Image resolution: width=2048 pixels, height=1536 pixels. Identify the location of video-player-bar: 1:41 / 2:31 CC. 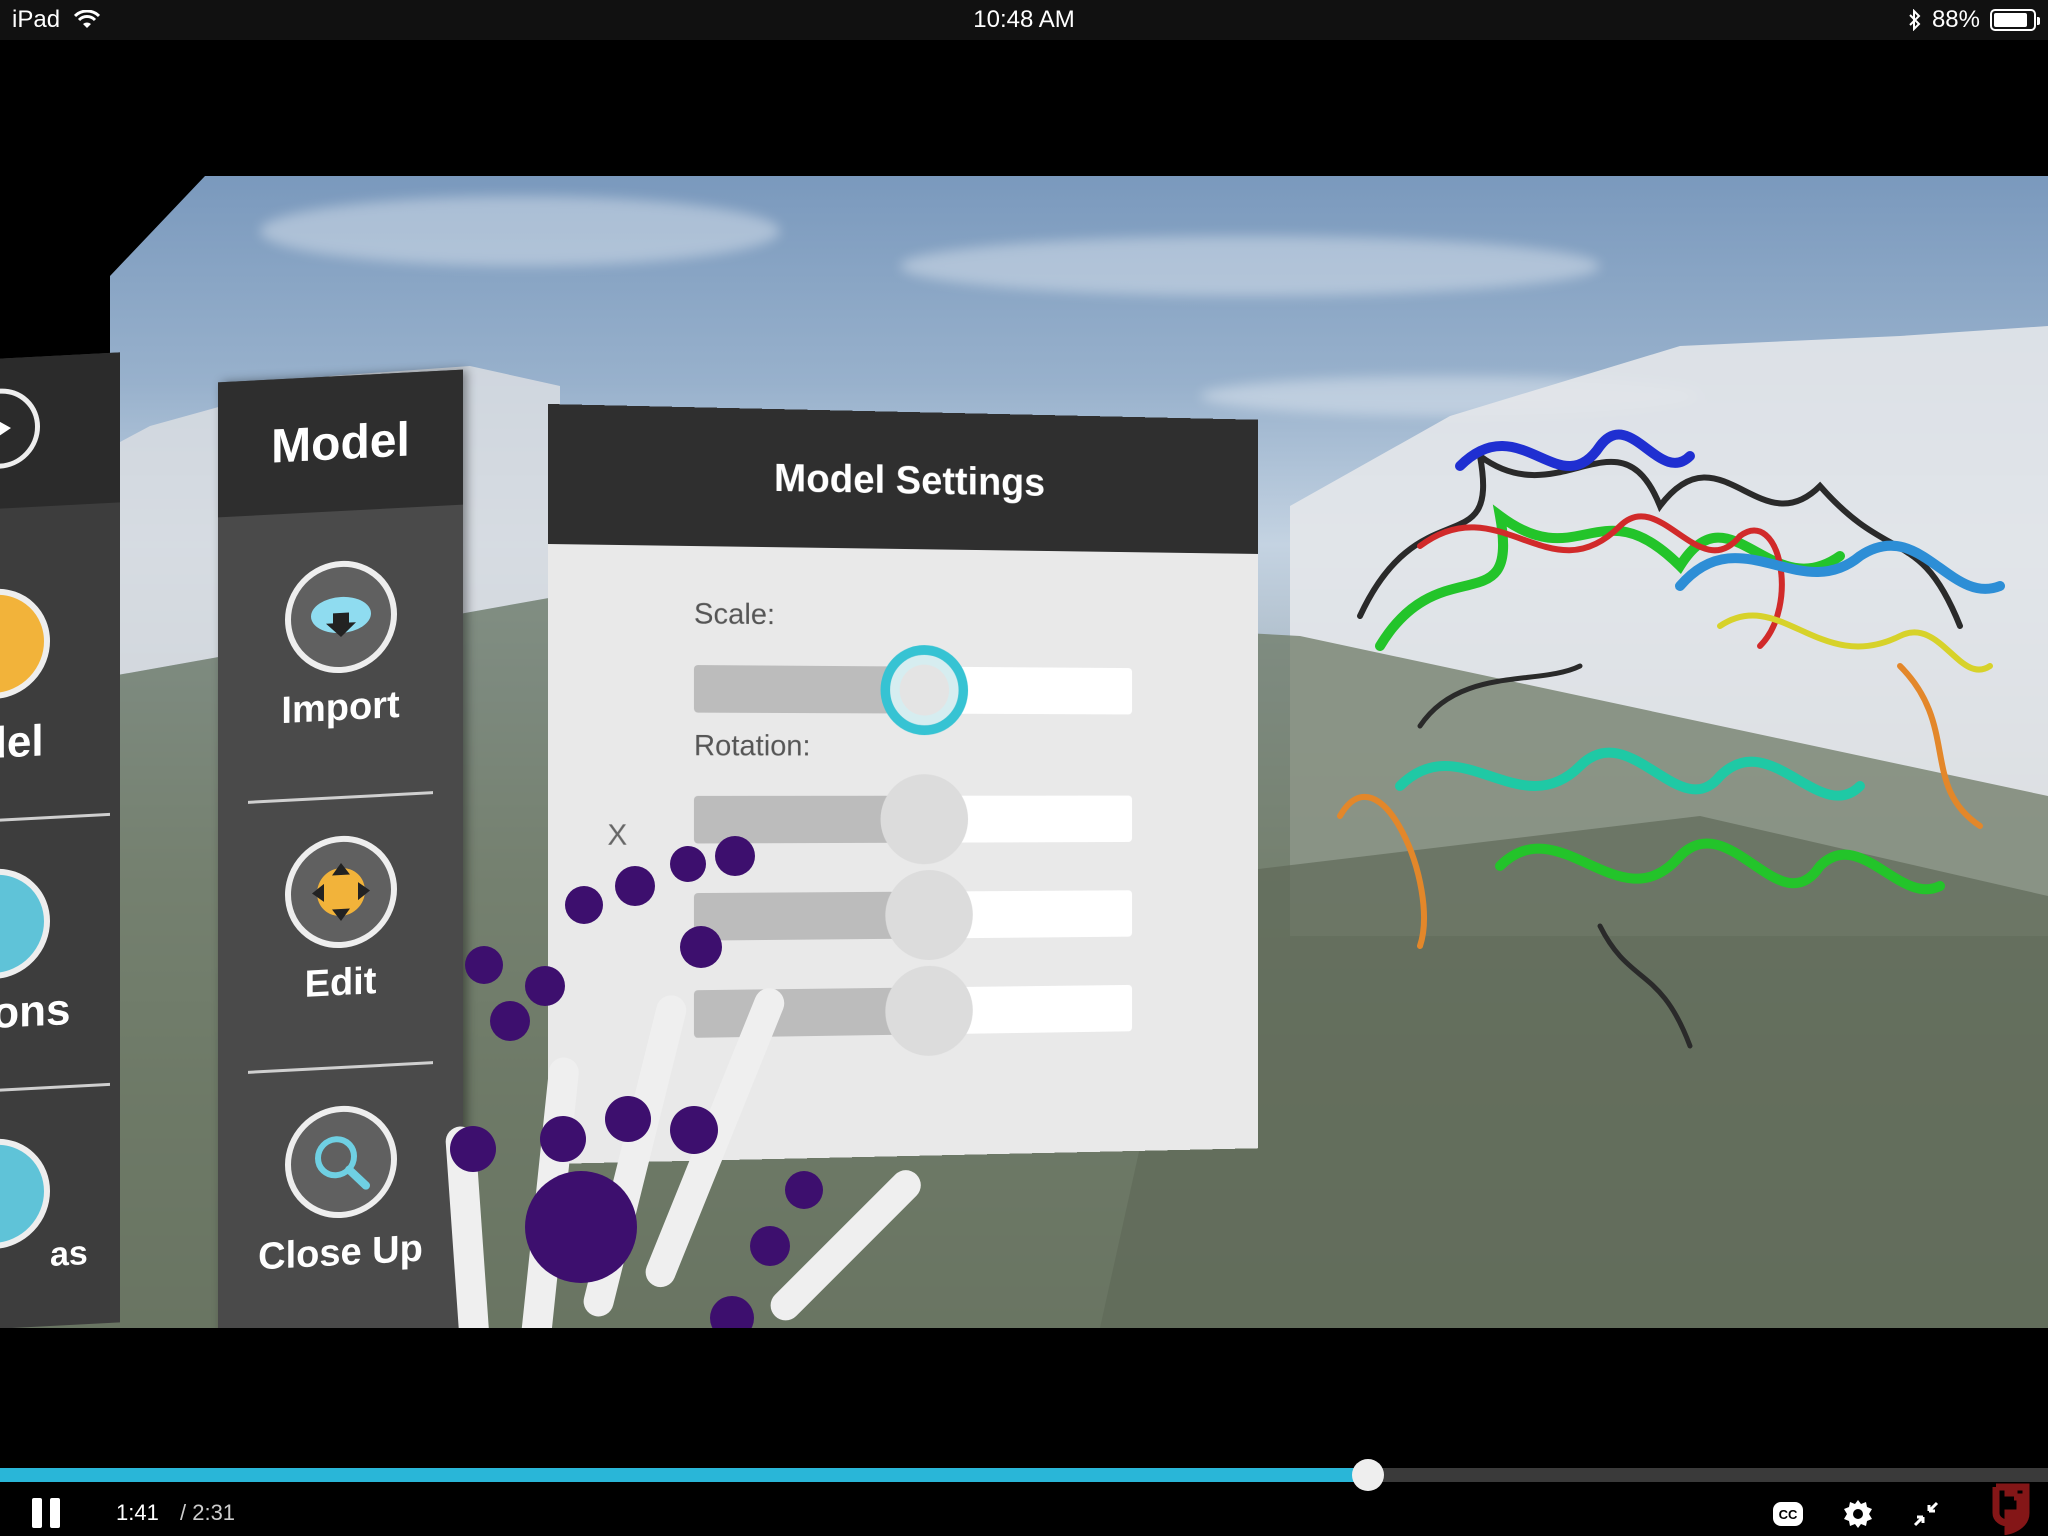
(1024, 1432).